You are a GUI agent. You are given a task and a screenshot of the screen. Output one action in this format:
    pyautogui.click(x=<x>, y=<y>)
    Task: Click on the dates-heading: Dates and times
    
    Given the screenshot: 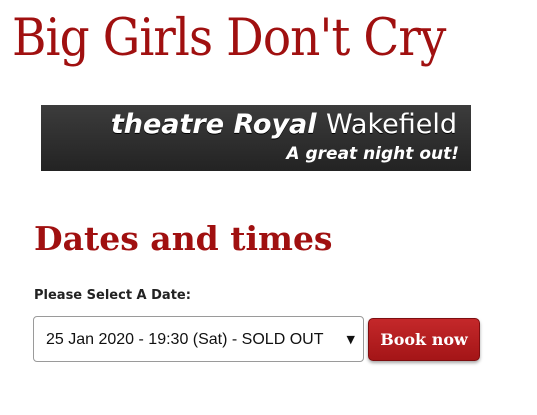 What is the action you would take?
    pyautogui.click(x=183, y=238)
    